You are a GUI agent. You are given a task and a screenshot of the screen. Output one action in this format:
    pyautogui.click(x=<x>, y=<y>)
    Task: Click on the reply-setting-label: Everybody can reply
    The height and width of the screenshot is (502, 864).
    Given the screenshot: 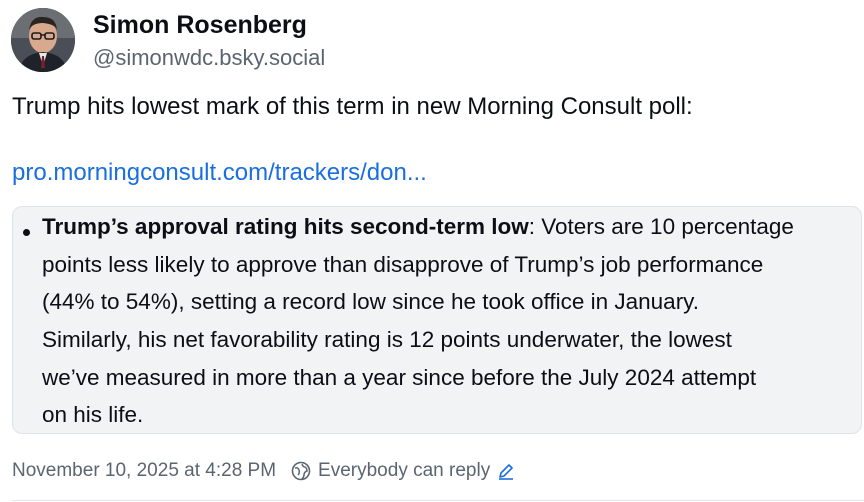 What is the action you would take?
    pyautogui.click(x=404, y=470)
    